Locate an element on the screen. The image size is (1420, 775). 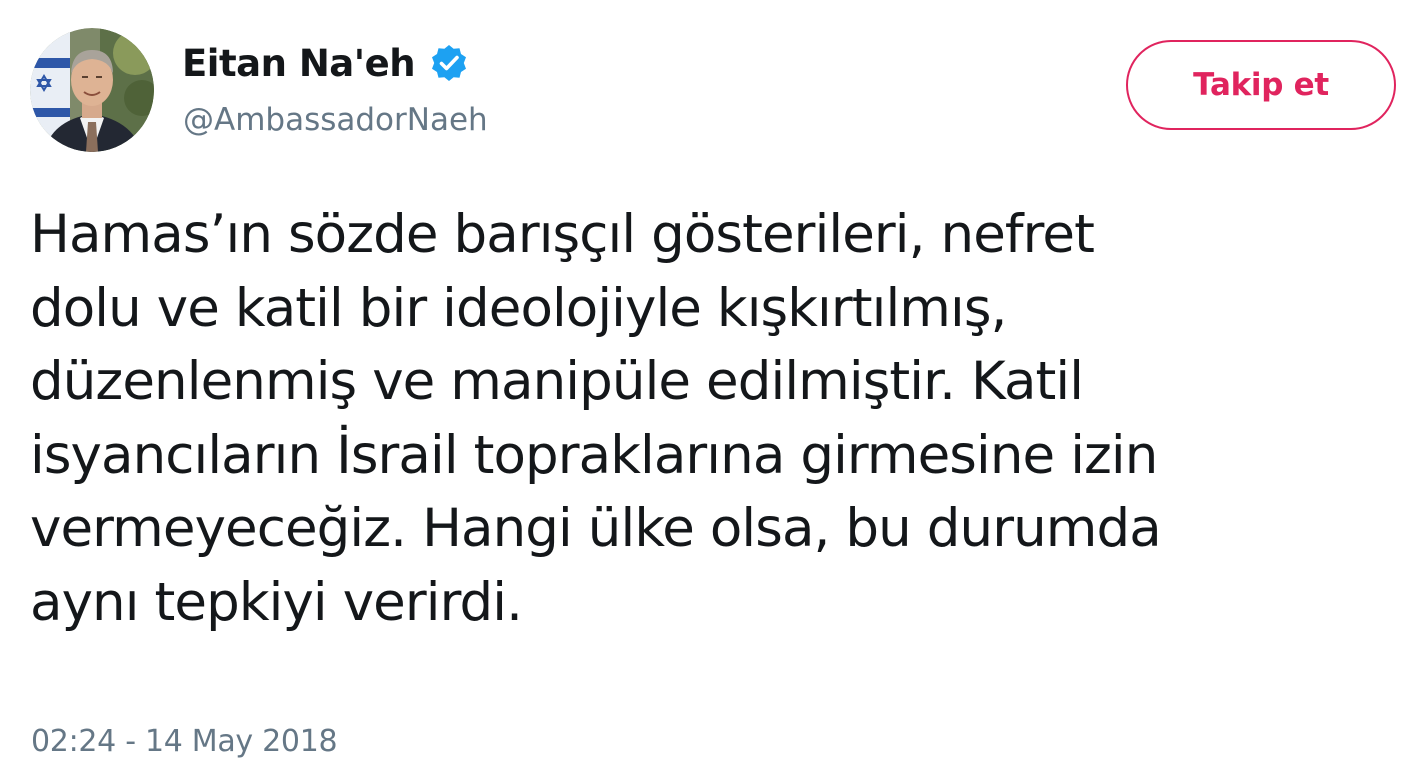
author-display-name: Eitan Na'eh is located at coordinates (299, 63).